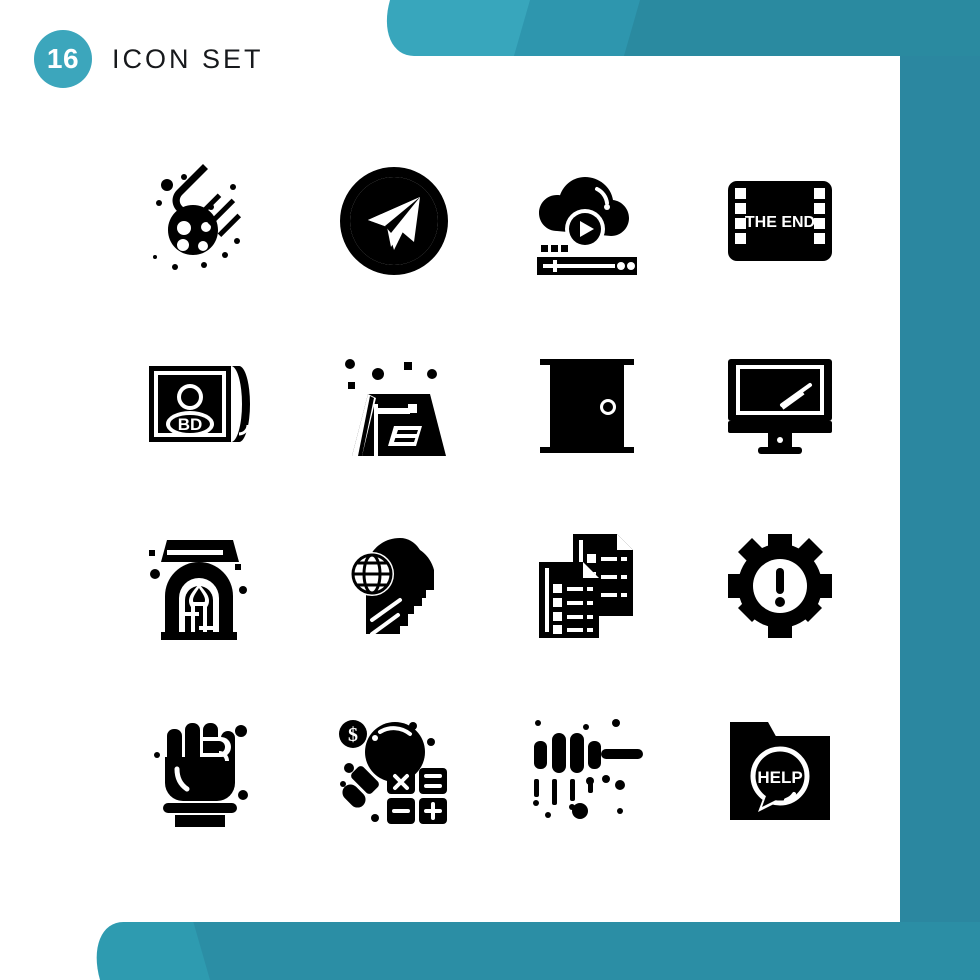  I want to click on cloud-video-icon, so click(586, 226).